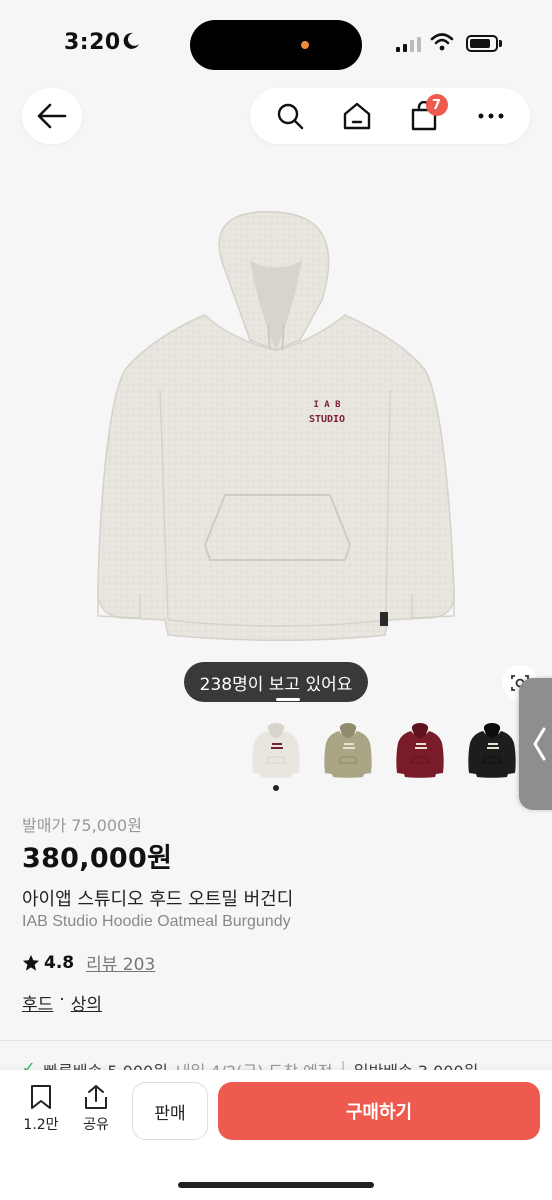  I want to click on cart-count-badge: 7, so click(436, 105).